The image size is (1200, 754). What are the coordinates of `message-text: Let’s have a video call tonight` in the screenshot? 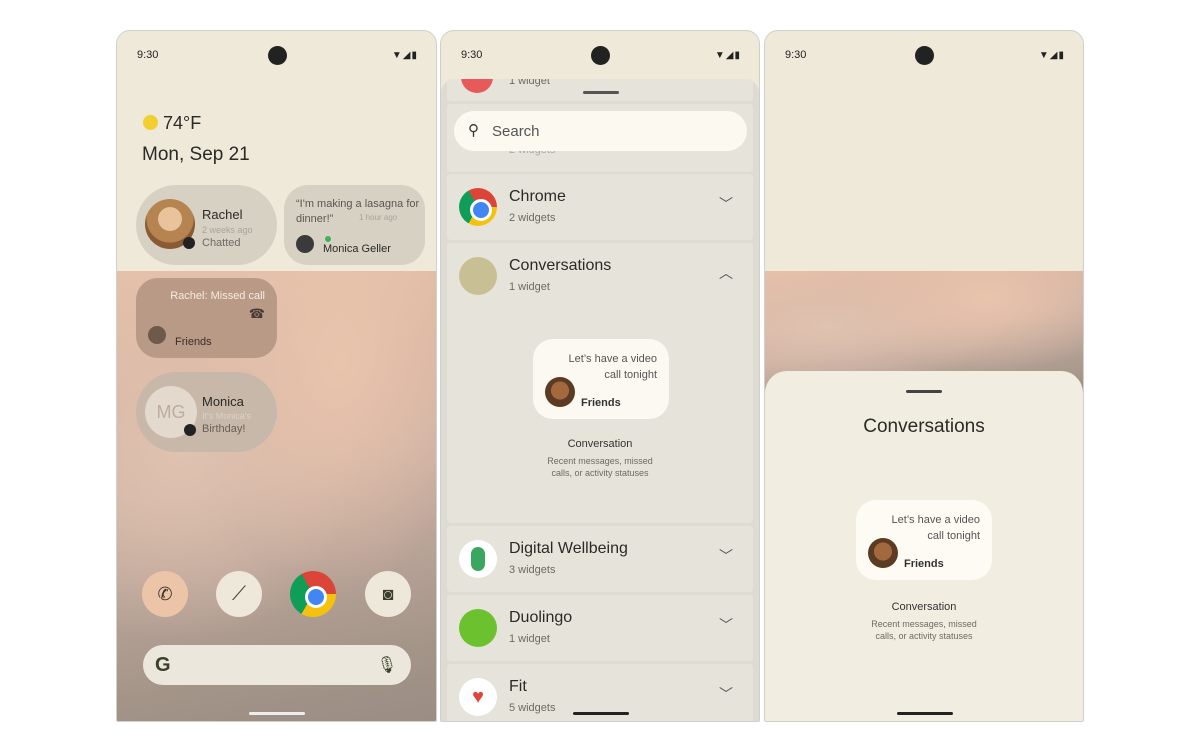 It's located at (612, 367).